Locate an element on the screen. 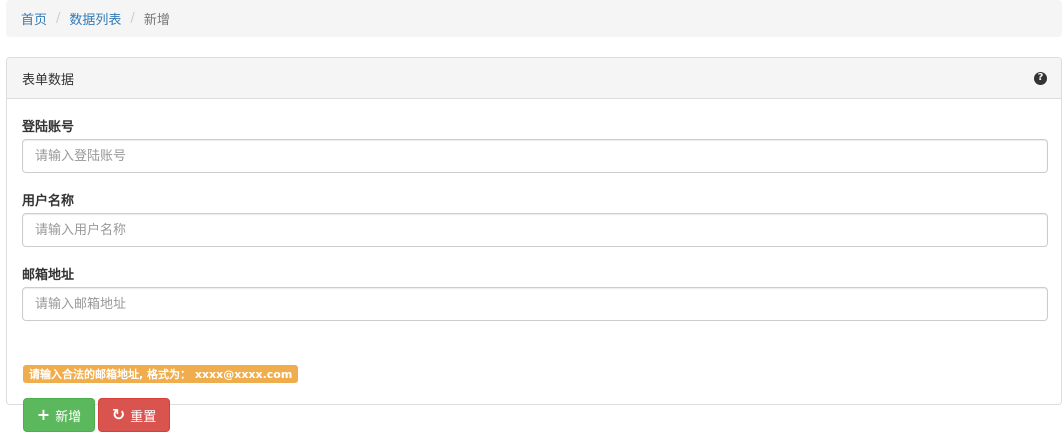 This screenshot has height=432, width=1062. user-name-label: 用户名称 is located at coordinates (48, 201).